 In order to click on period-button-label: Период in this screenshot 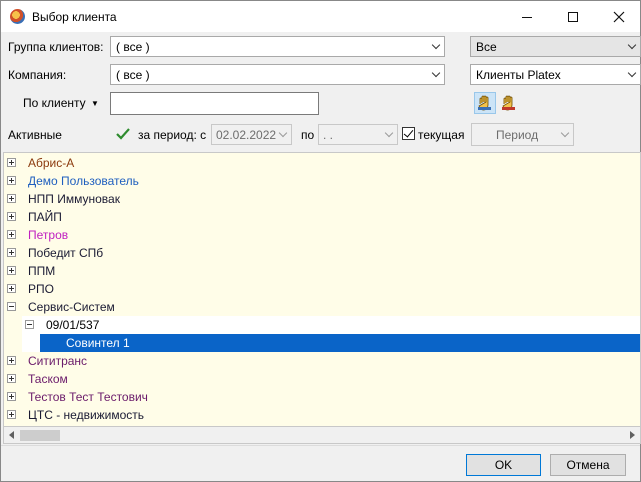, I will do `click(517, 135)`.